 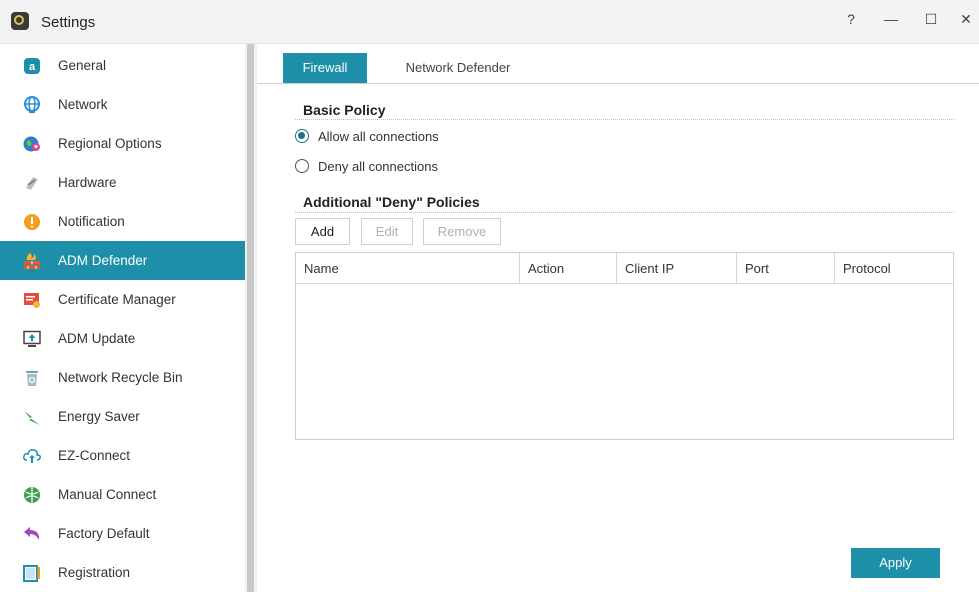 What do you see at coordinates (378, 136) in the screenshot?
I see `allow-all-label: Allow all connections` at bounding box center [378, 136].